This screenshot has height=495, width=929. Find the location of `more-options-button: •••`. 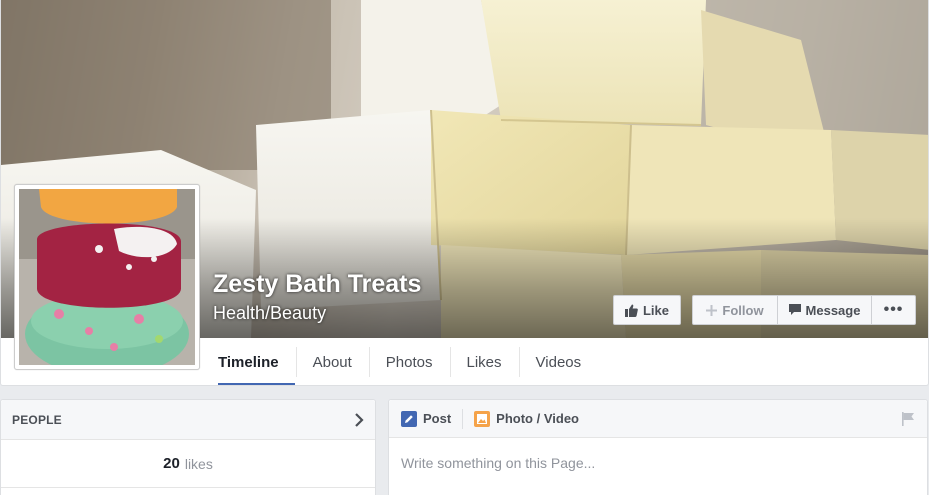

more-options-button: ••• is located at coordinates (893, 310).